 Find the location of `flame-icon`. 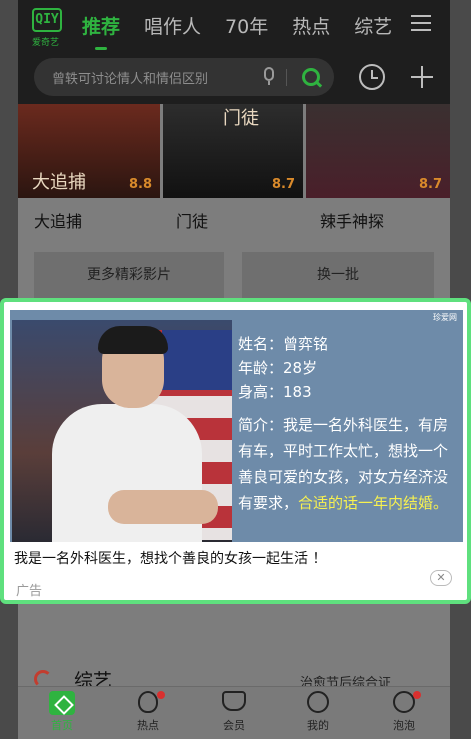

flame-icon is located at coordinates (150, 703).